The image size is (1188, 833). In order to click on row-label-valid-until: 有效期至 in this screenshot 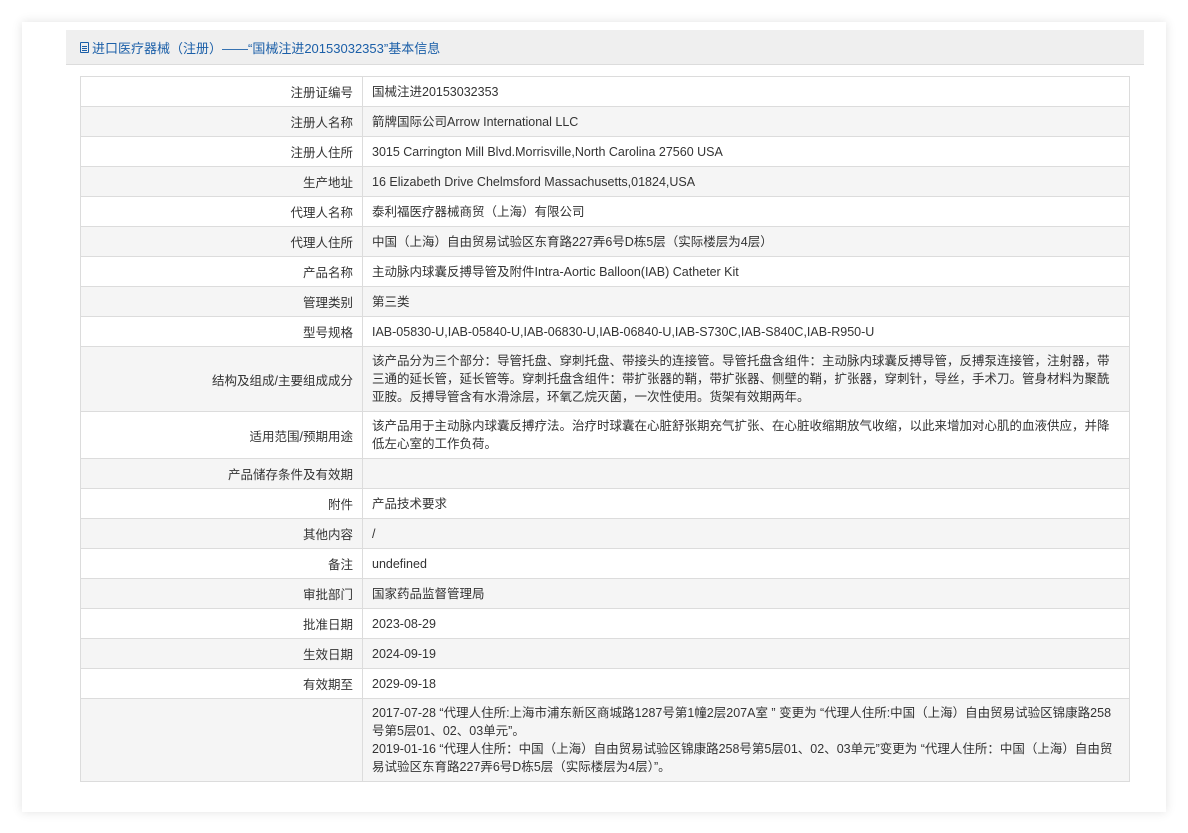, I will do `click(221, 683)`.